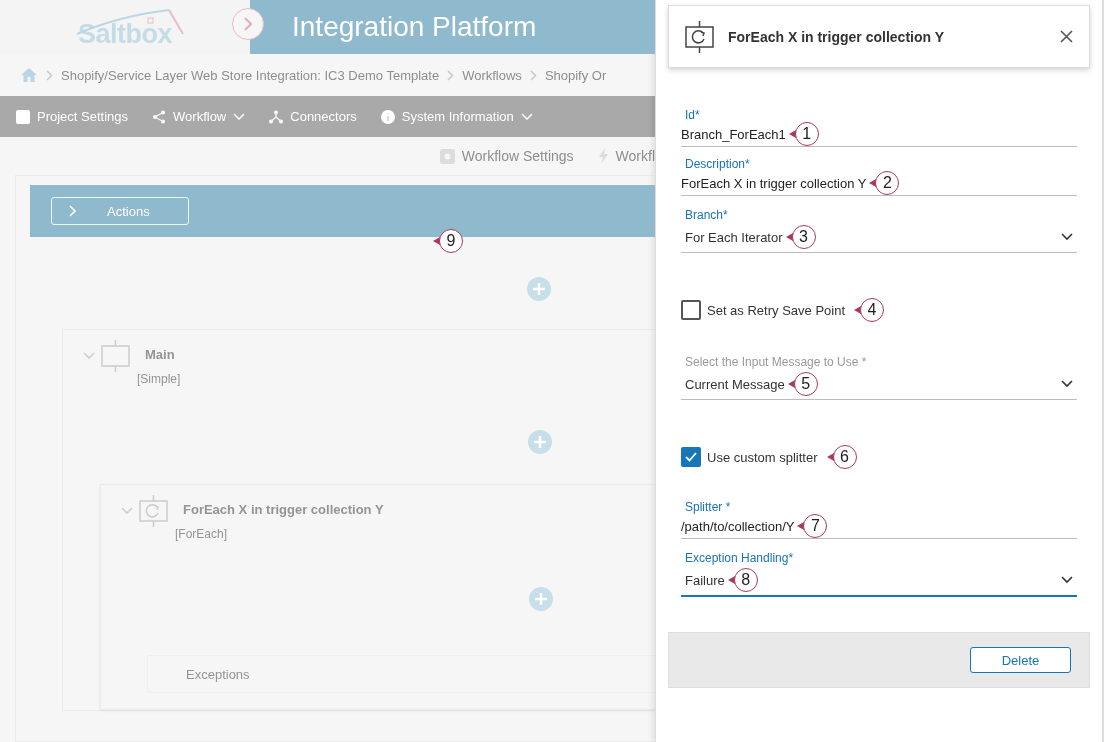  What do you see at coordinates (776, 310) in the screenshot?
I see `checkbox-label: Set as Retry Save Point` at bounding box center [776, 310].